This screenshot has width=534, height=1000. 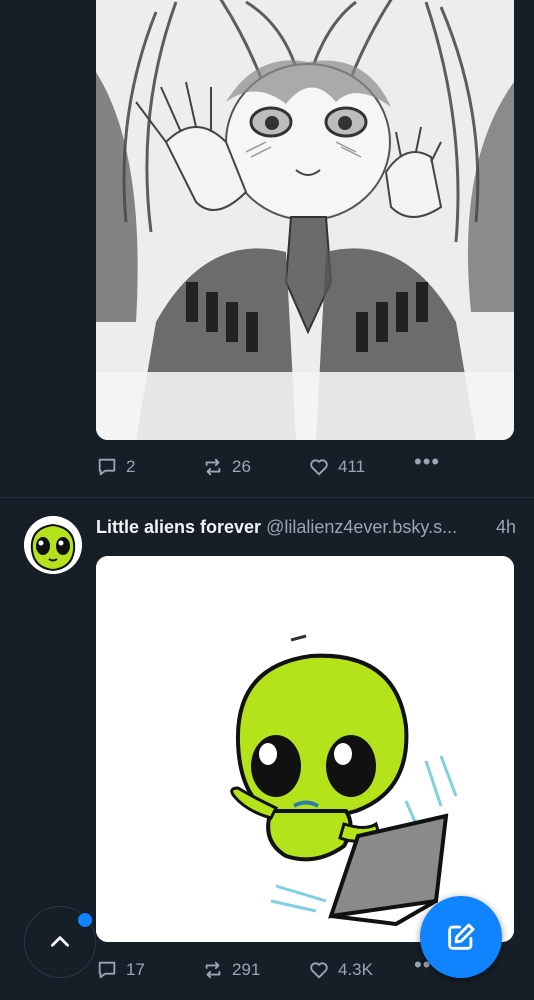 I want to click on reply-count: 2, so click(x=131, y=466).